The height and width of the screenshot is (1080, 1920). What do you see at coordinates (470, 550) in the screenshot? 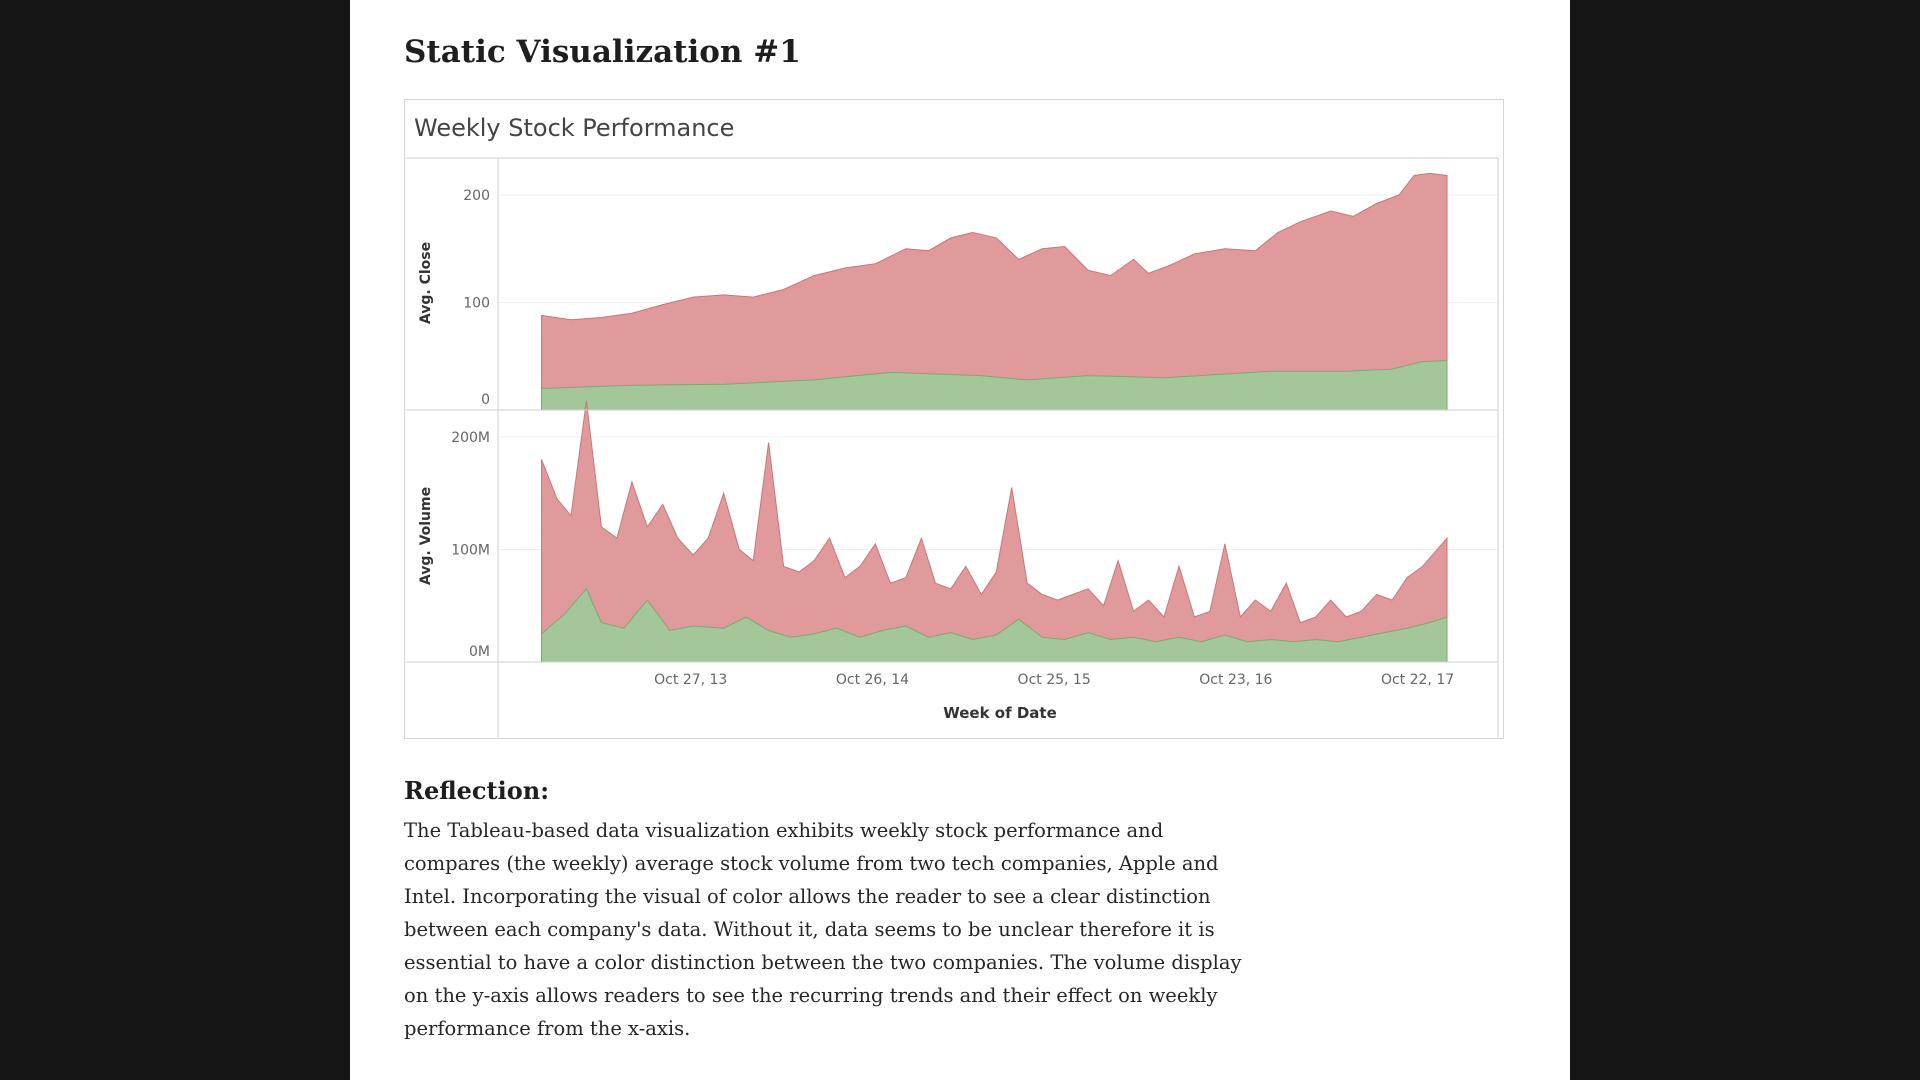
I see `y-tick-label: 100M` at bounding box center [470, 550].